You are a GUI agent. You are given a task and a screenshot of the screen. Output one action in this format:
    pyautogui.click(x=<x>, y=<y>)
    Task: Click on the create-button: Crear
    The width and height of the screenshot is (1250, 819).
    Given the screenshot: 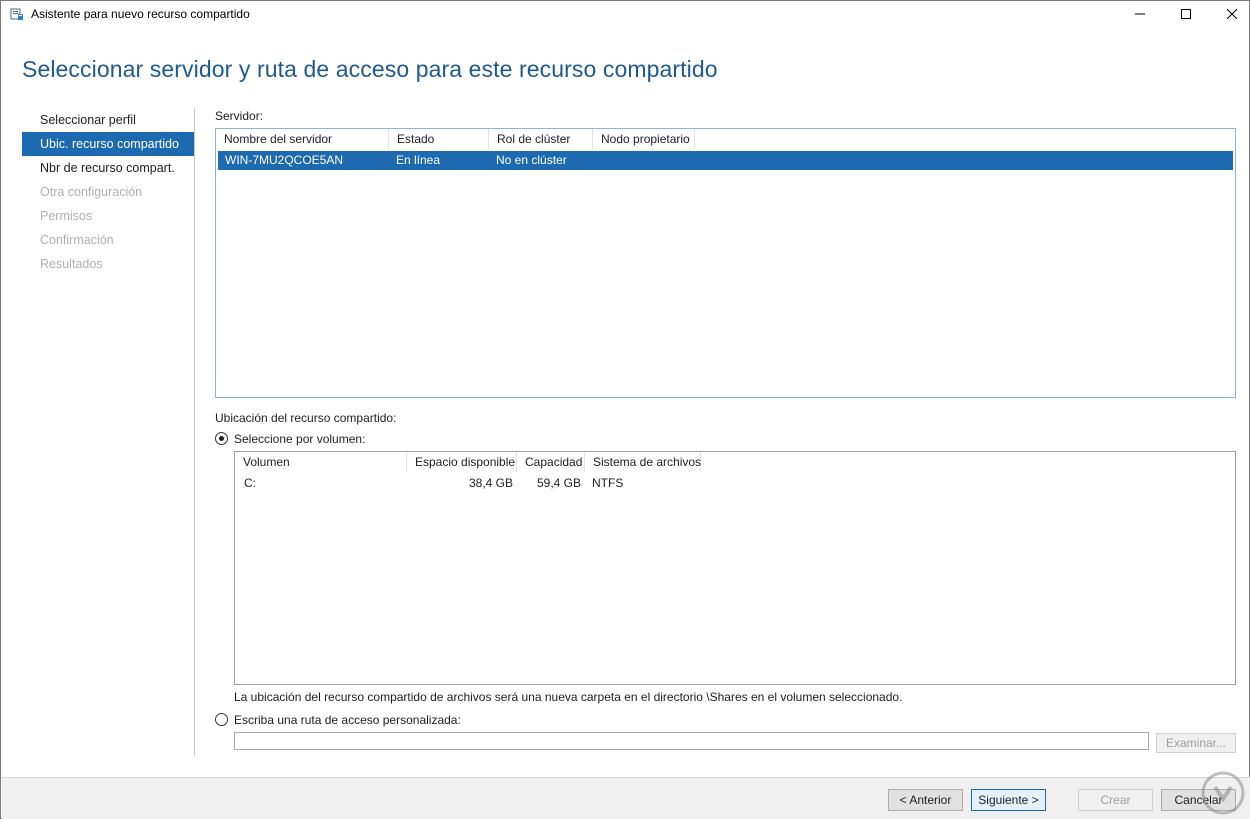 What is the action you would take?
    pyautogui.click(x=1115, y=800)
    